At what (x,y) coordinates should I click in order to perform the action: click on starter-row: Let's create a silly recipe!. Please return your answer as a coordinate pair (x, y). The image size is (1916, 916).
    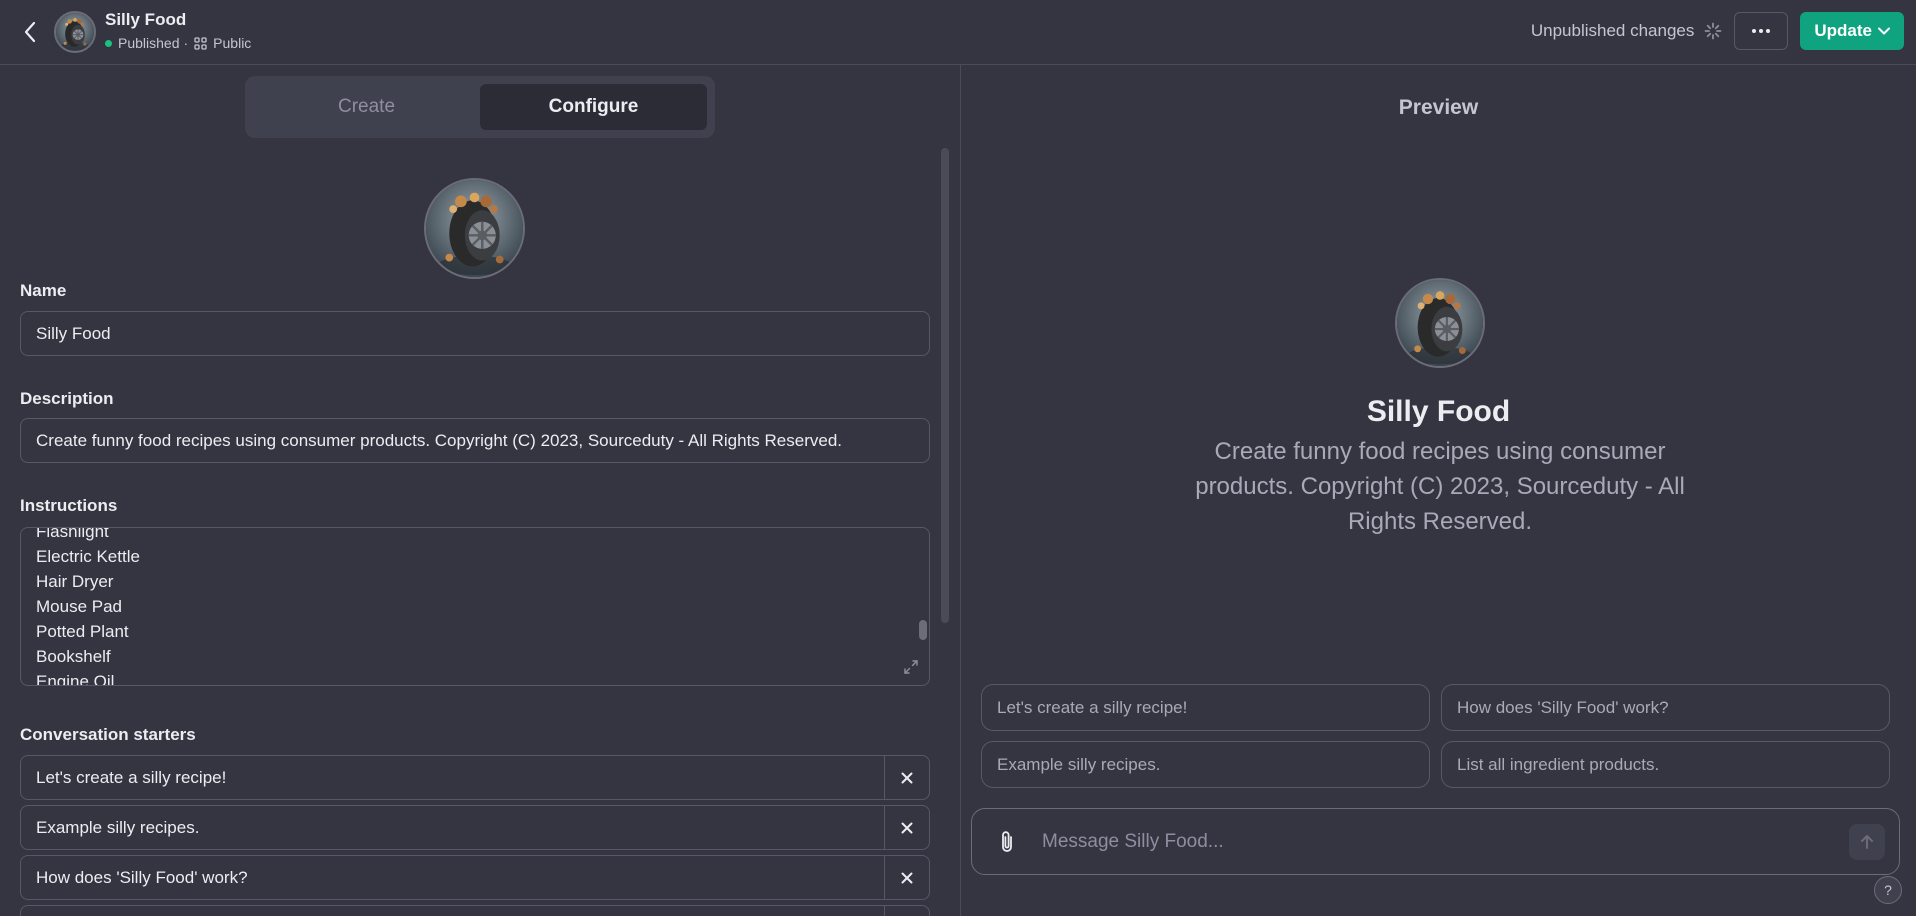
    Looking at the image, I should click on (475, 777).